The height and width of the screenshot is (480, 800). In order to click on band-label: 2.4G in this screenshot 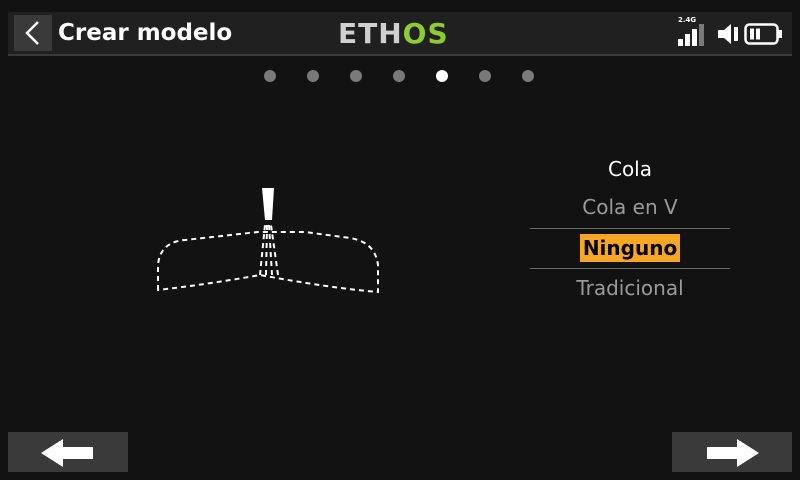, I will do `click(687, 20)`.